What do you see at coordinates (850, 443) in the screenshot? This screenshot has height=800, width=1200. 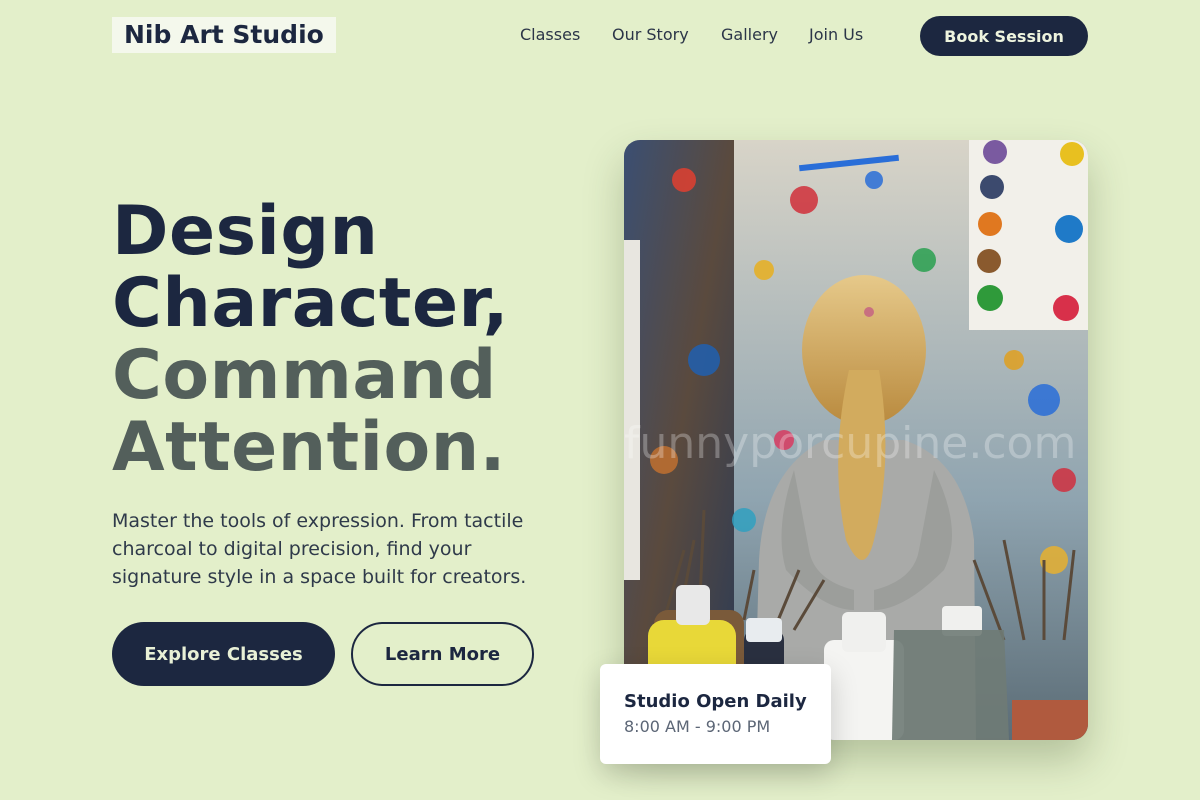 I see `photo-watermark: funnyporcupine.com` at bounding box center [850, 443].